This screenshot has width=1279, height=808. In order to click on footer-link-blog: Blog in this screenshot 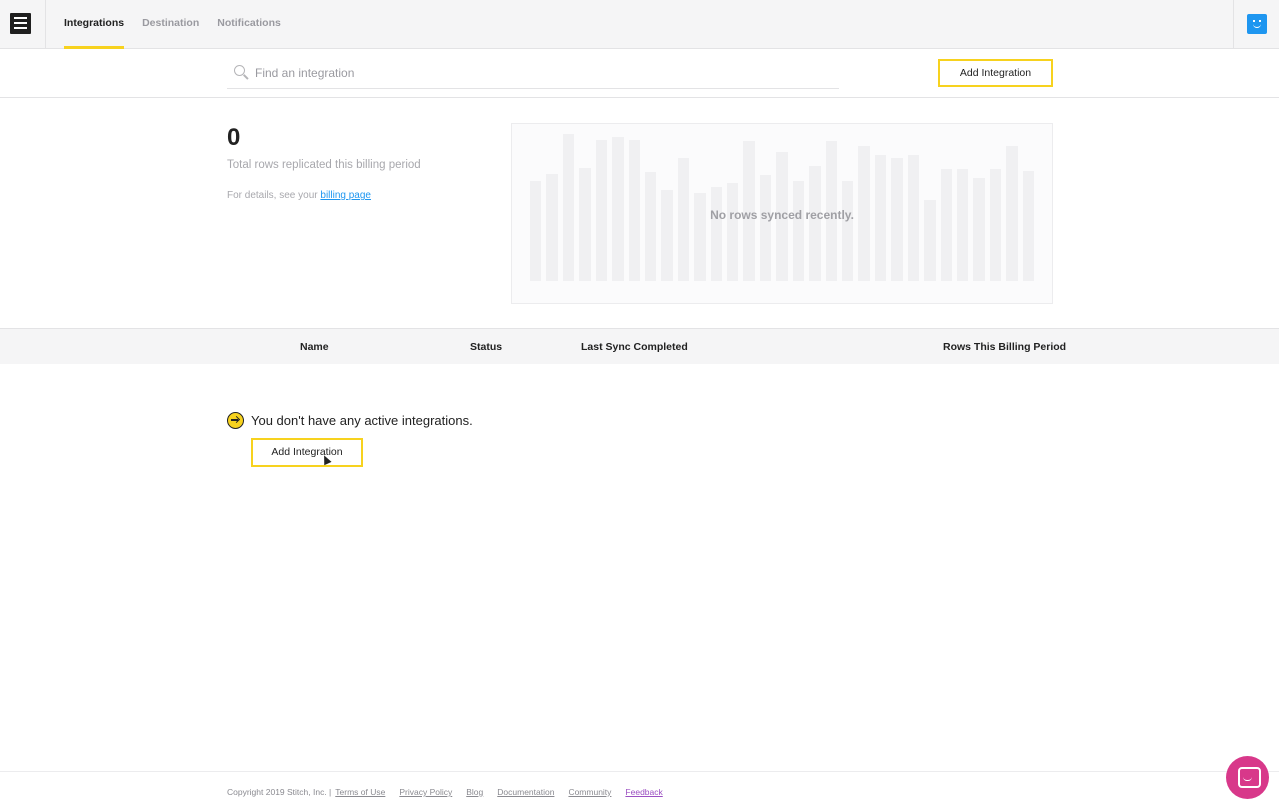, I will do `click(474, 792)`.